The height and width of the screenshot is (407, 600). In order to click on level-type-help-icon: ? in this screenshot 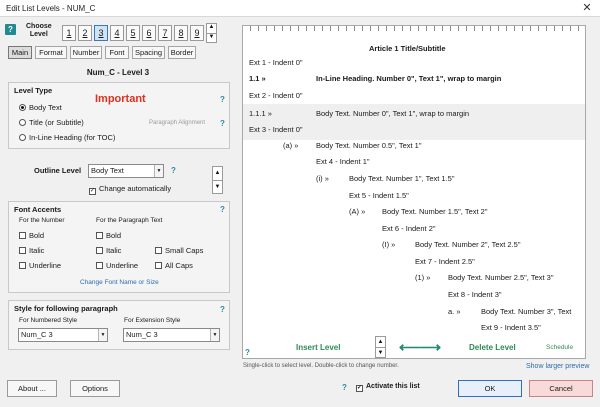, I will do `click(222, 99)`.